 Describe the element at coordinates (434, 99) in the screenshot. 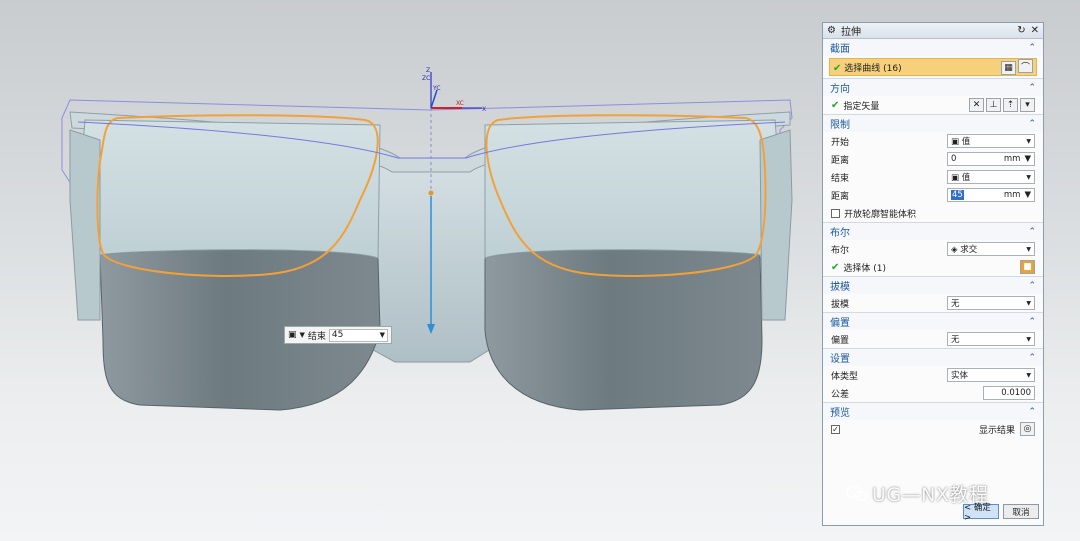

I see `csys-yc` at that location.